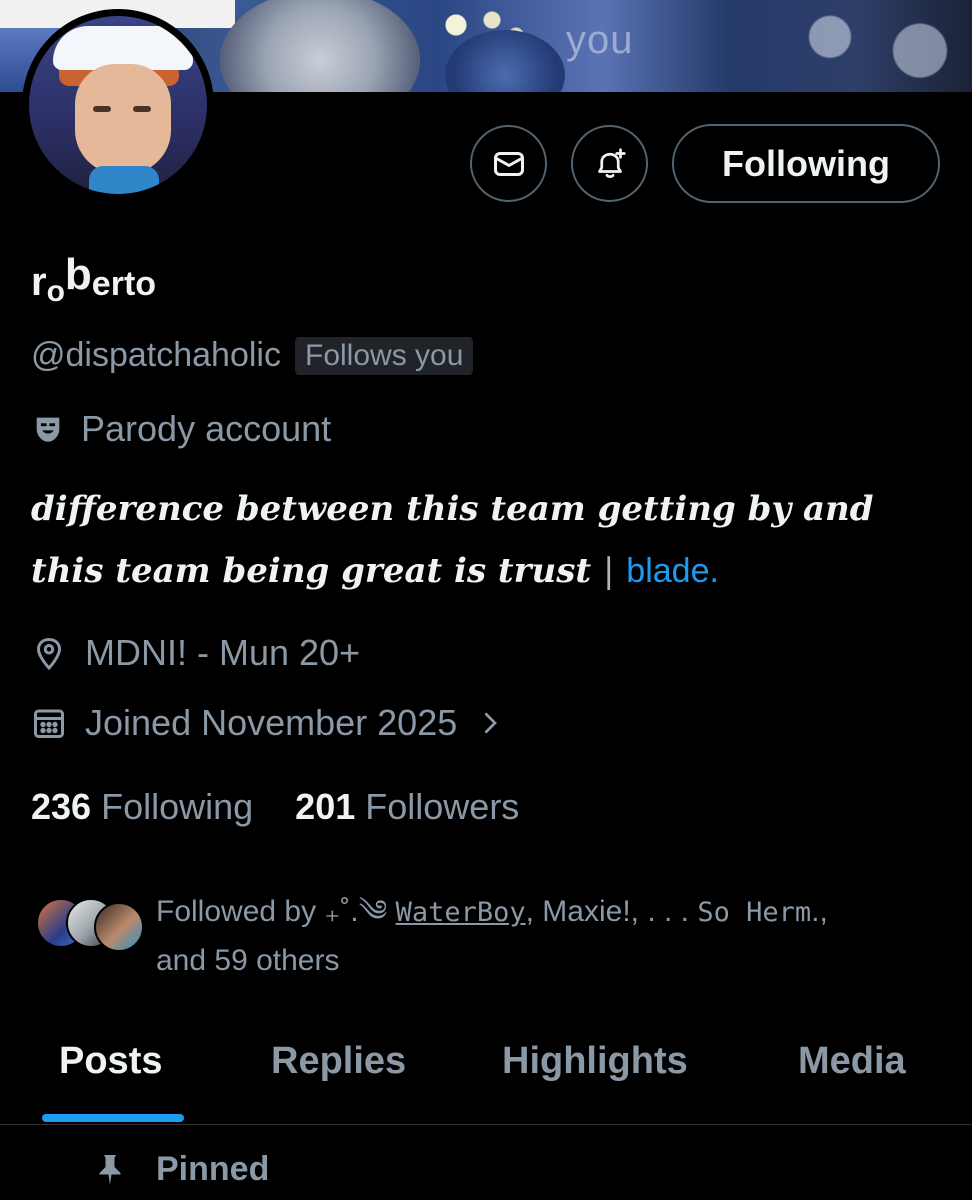  What do you see at coordinates (275, 807) in the screenshot?
I see `profile-stats: 236 Following 201 Followers` at bounding box center [275, 807].